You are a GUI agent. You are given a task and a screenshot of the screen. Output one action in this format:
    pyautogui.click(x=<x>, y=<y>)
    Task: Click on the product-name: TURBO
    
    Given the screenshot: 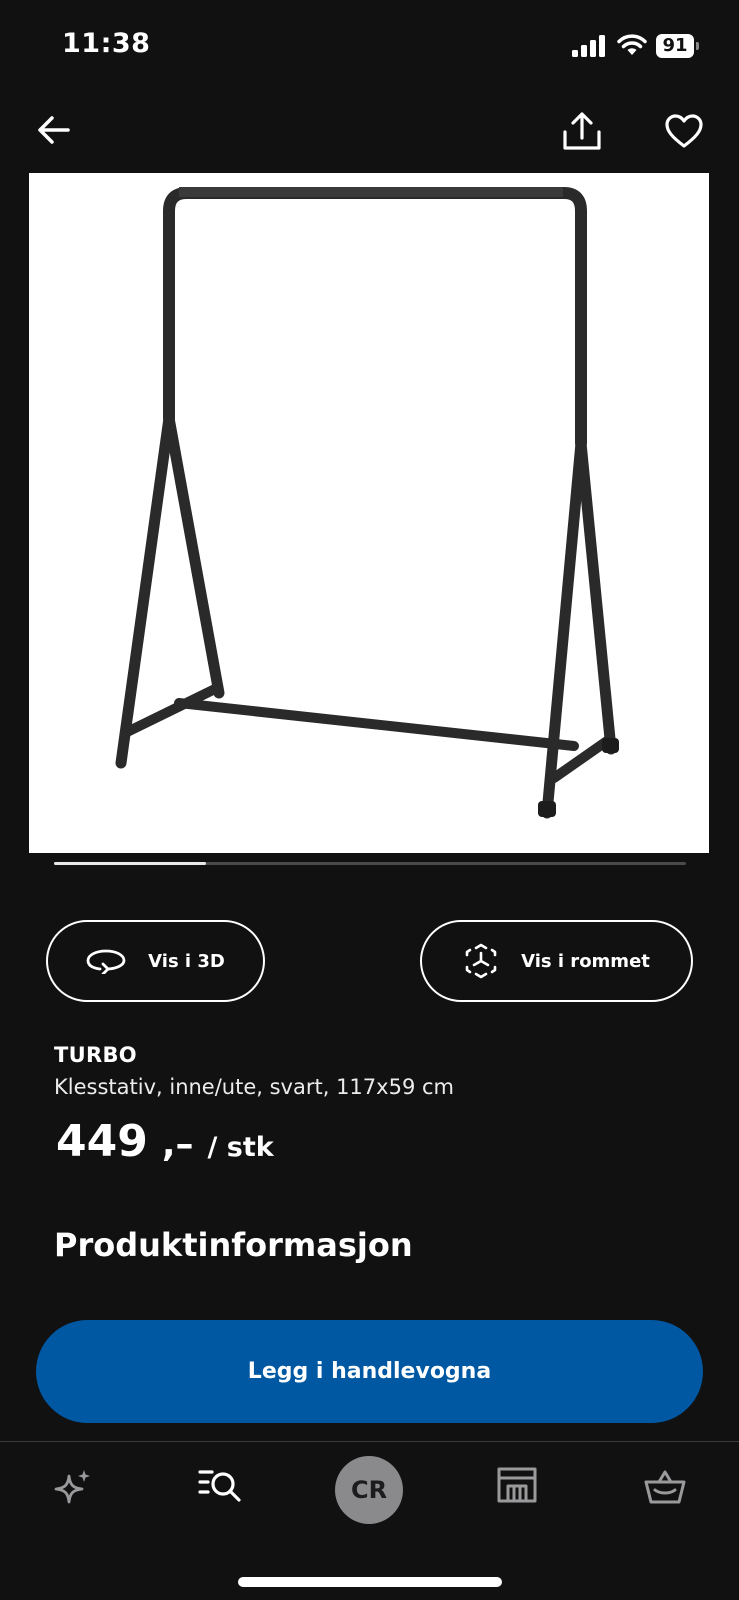 What is the action you would take?
    pyautogui.click(x=95, y=1055)
    